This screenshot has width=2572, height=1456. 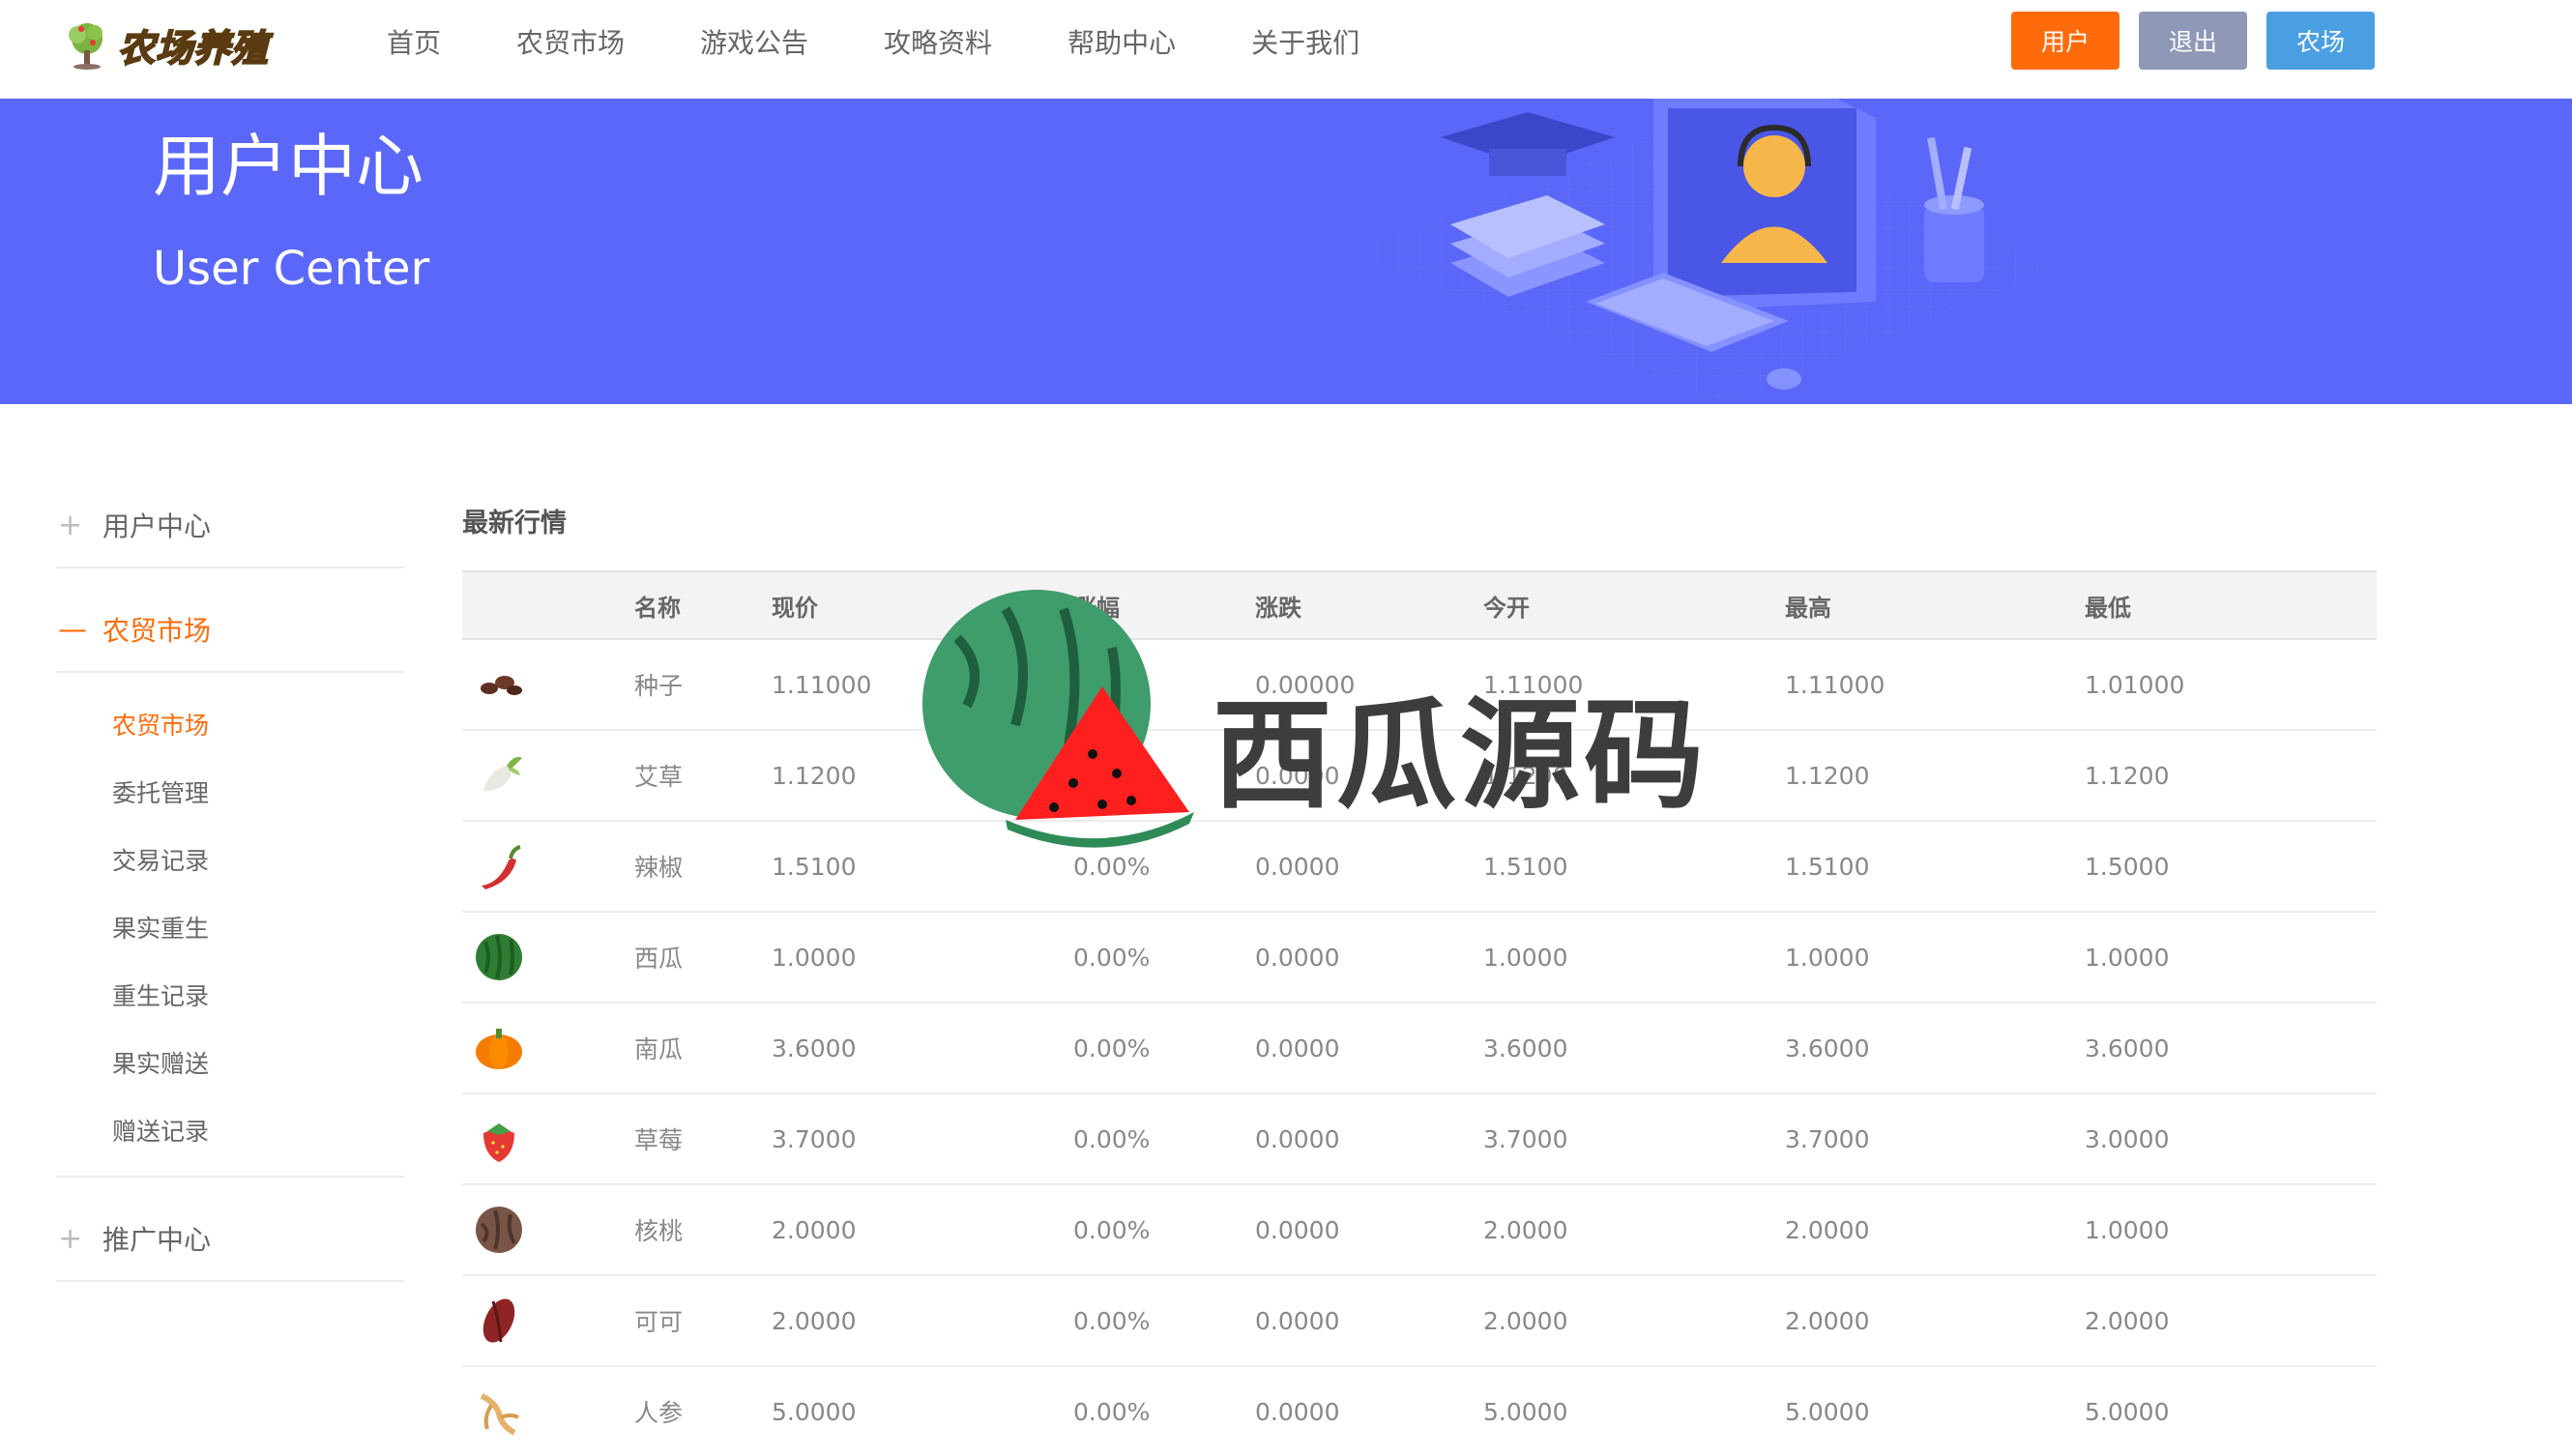 I want to click on table-row: 南瓜 3.6000 0.00% 0.0000 3.6000 3.6000 3.6000, so click(x=1420, y=1049).